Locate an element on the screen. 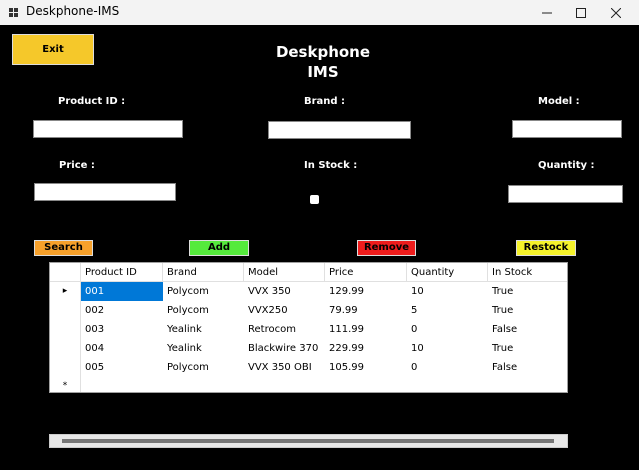 The image size is (639, 470). horizontal-scrollbar is located at coordinates (308, 441).